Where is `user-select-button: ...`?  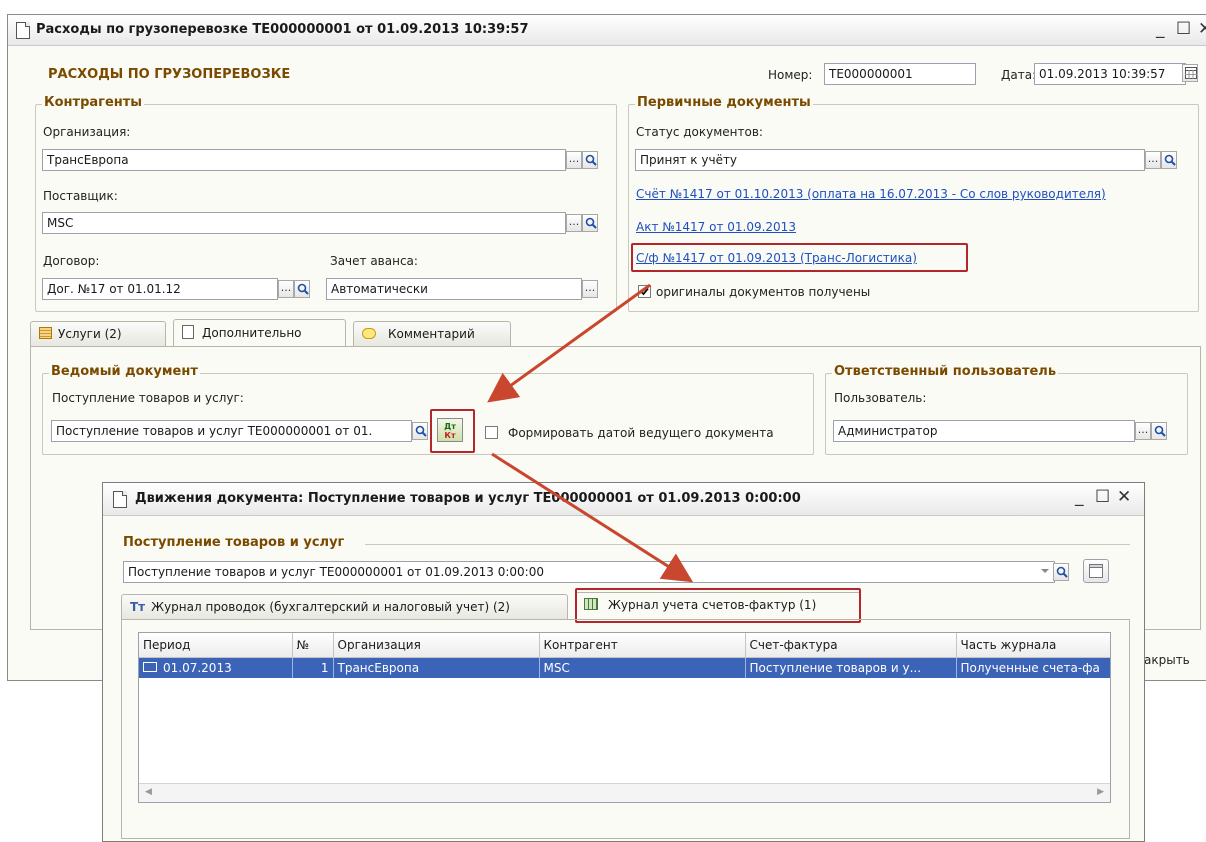
user-select-button: ... is located at coordinates (1143, 431).